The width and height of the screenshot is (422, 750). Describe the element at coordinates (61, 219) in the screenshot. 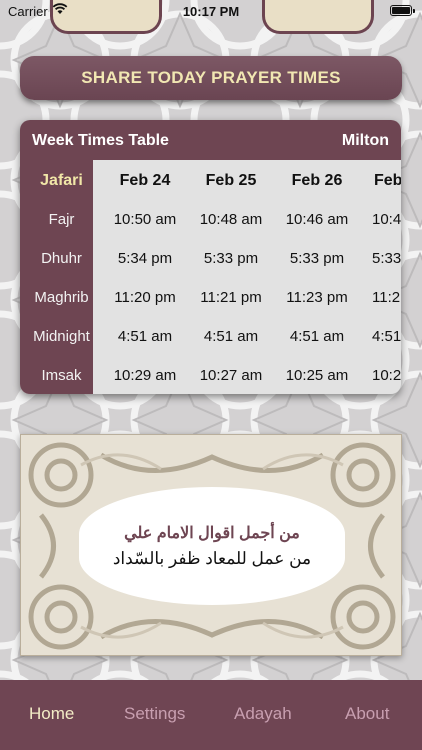

I see `row-label-fajr: Fajr` at that location.